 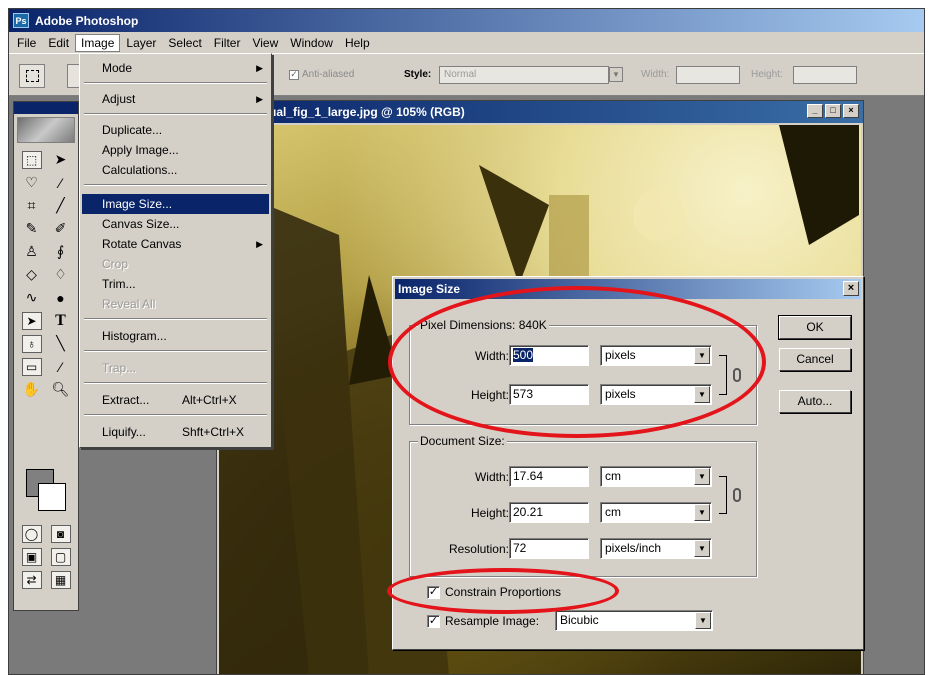 What do you see at coordinates (815, 359) in the screenshot?
I see `cancel-button: Cancel` at bounding box center [815, 359].